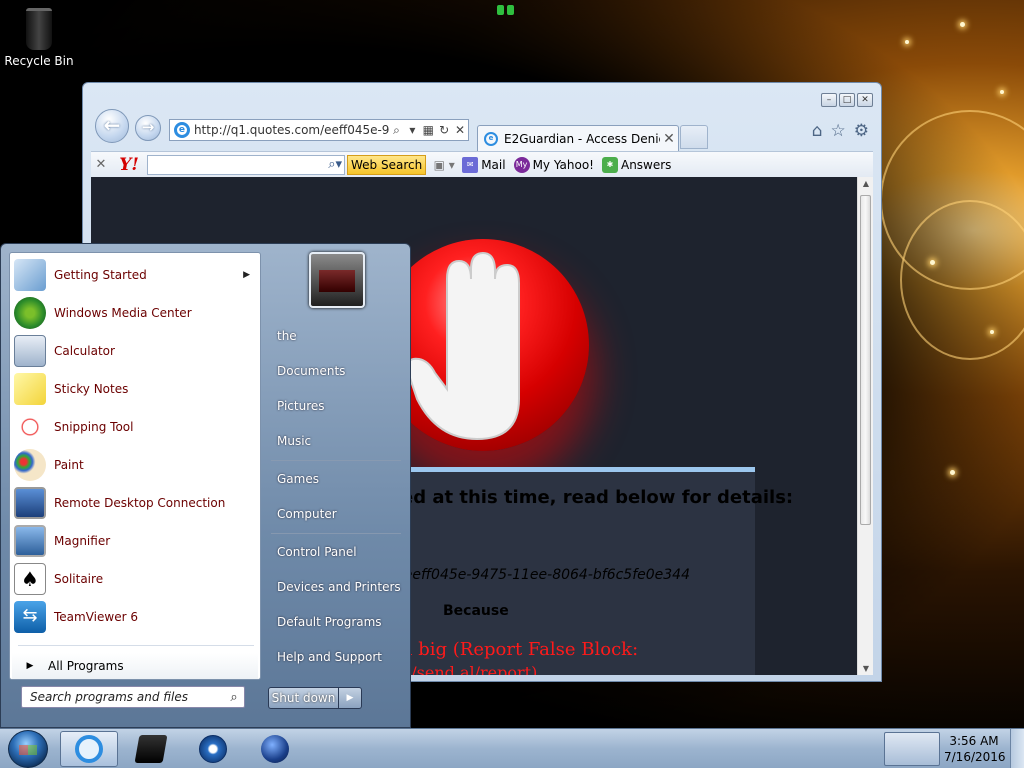  I want to click on start-link-devices-printers: Devices and Printers, so click(339, 587).